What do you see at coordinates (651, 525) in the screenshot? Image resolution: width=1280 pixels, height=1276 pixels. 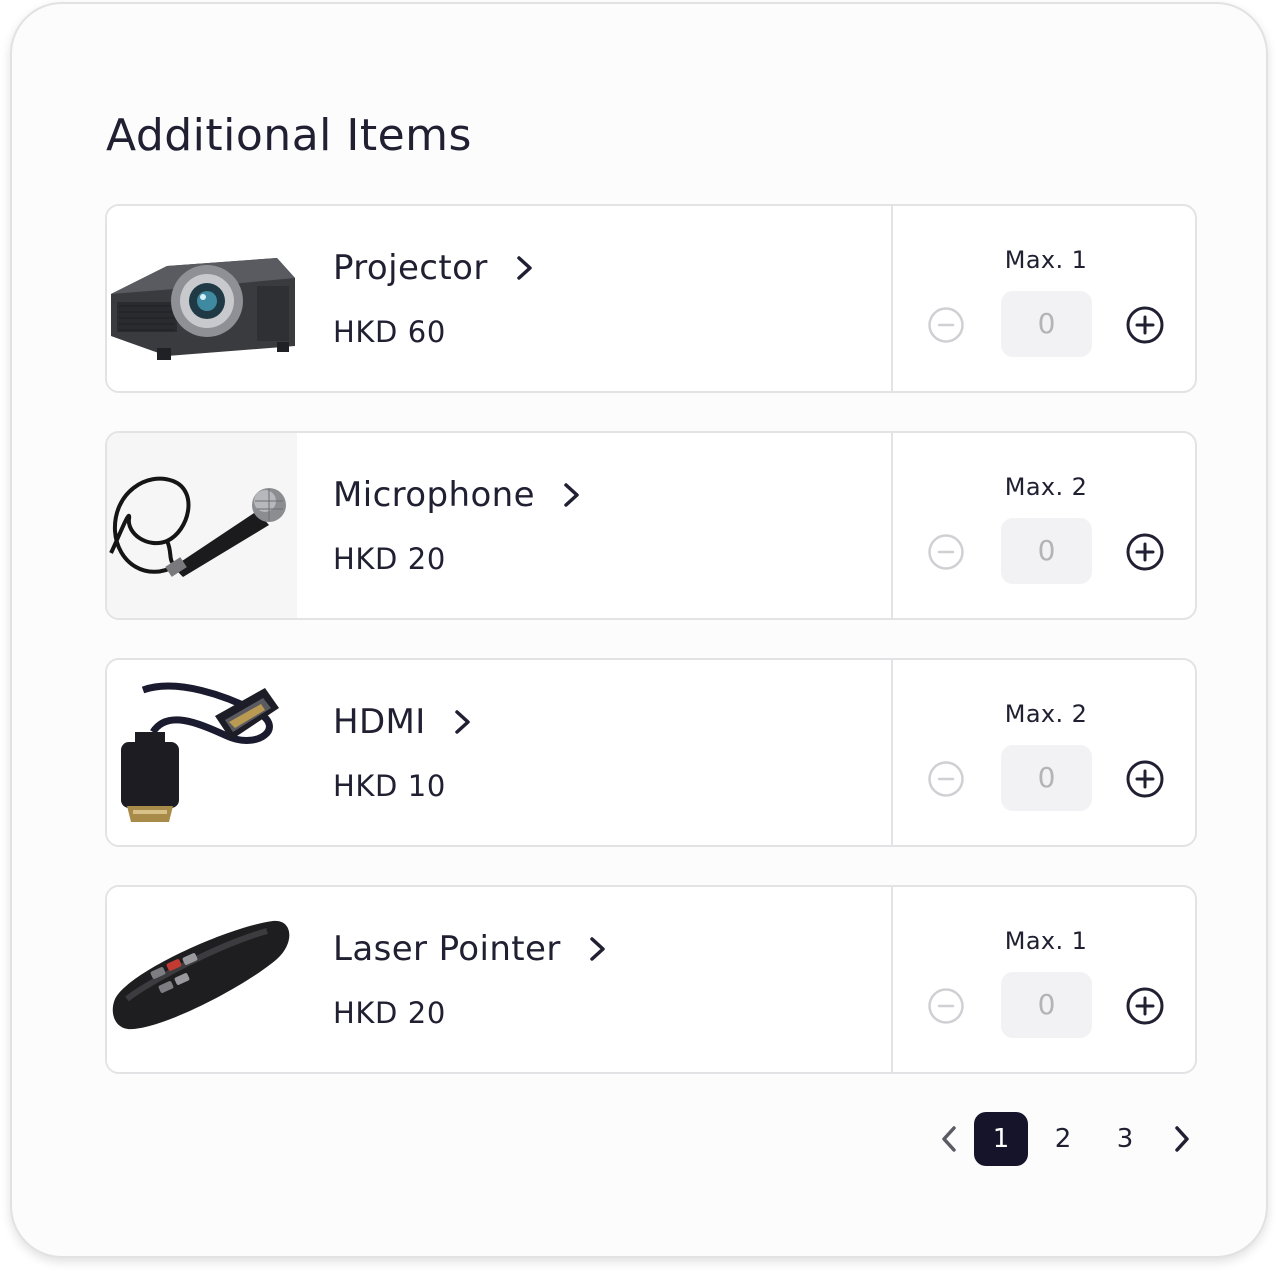 I see `item-card-microphone: Microphone HKD 20 Max. 2 0` at bounding box center [651, 525].